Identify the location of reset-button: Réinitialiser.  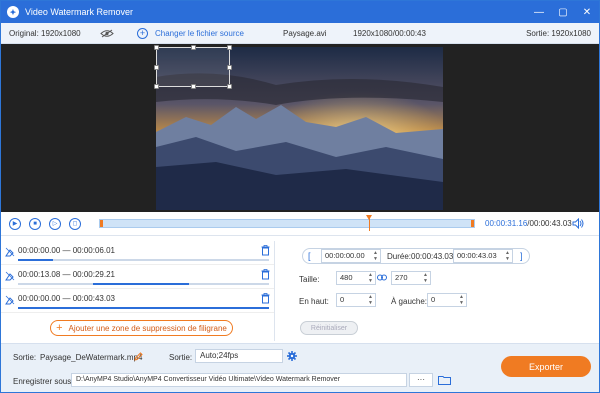
(329, 328).